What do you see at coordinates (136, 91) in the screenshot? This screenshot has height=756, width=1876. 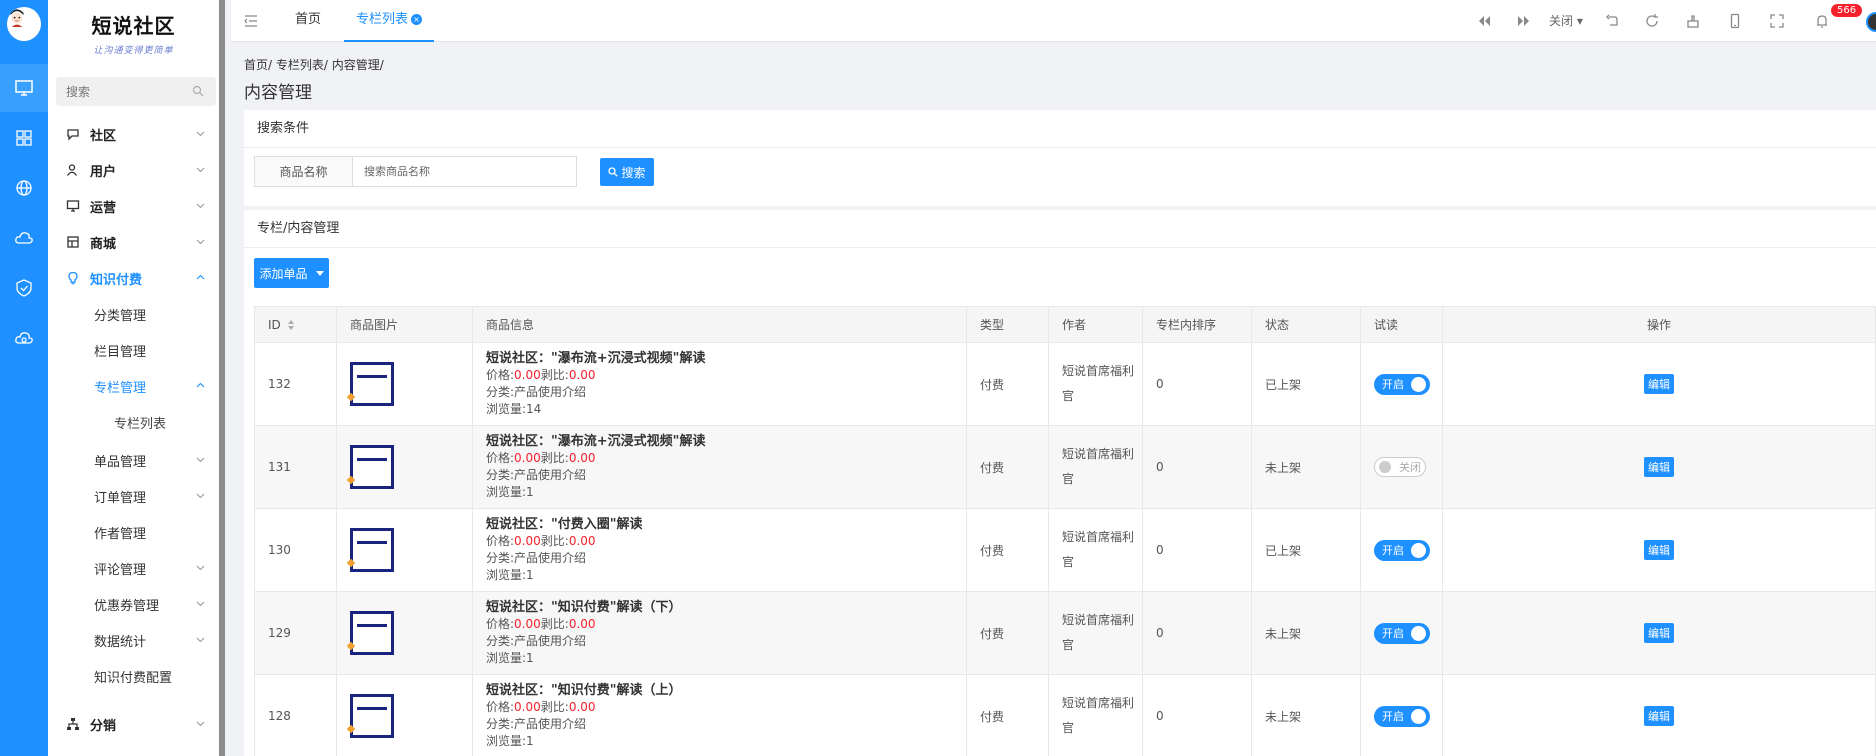 I see `sidebar-search-input: 搜索` at bounding box center [136, 91].